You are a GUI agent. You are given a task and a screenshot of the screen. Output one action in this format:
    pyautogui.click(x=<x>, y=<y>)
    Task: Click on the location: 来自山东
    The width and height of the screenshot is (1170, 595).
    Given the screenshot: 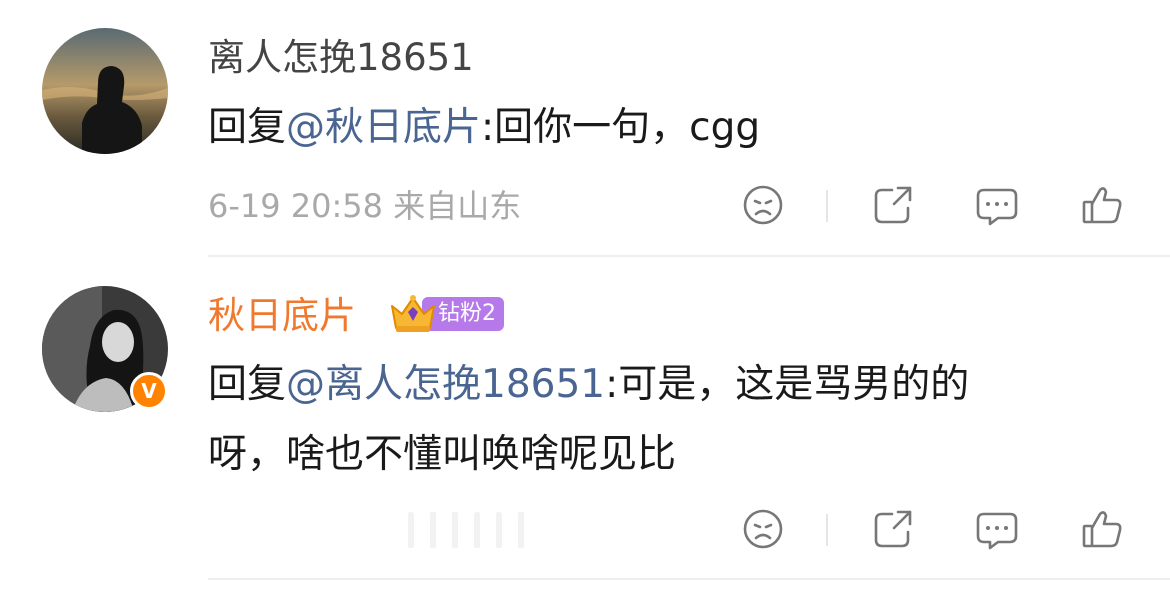 What is the action you would take?
    pyautogui.click(x=457, y=206)
    